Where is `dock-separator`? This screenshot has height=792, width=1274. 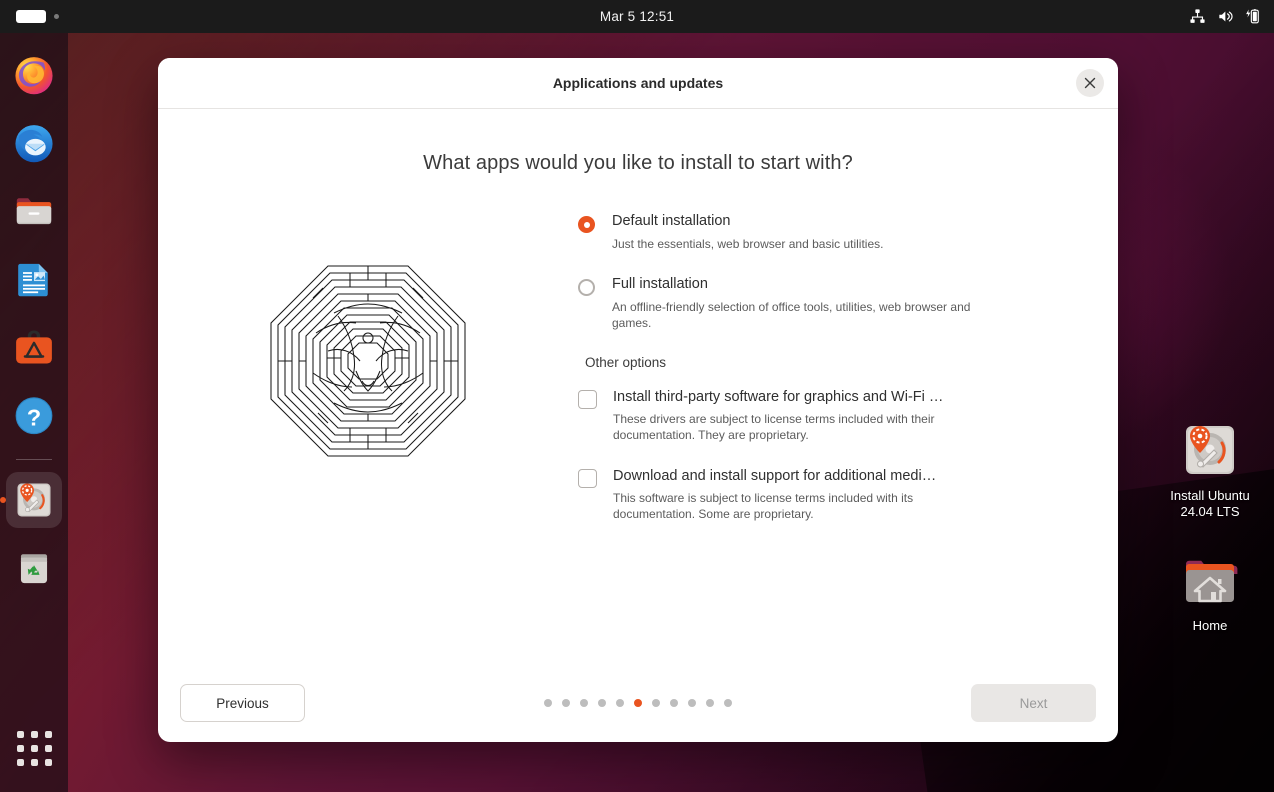 dock-separator is located at coordinates (34, 459).